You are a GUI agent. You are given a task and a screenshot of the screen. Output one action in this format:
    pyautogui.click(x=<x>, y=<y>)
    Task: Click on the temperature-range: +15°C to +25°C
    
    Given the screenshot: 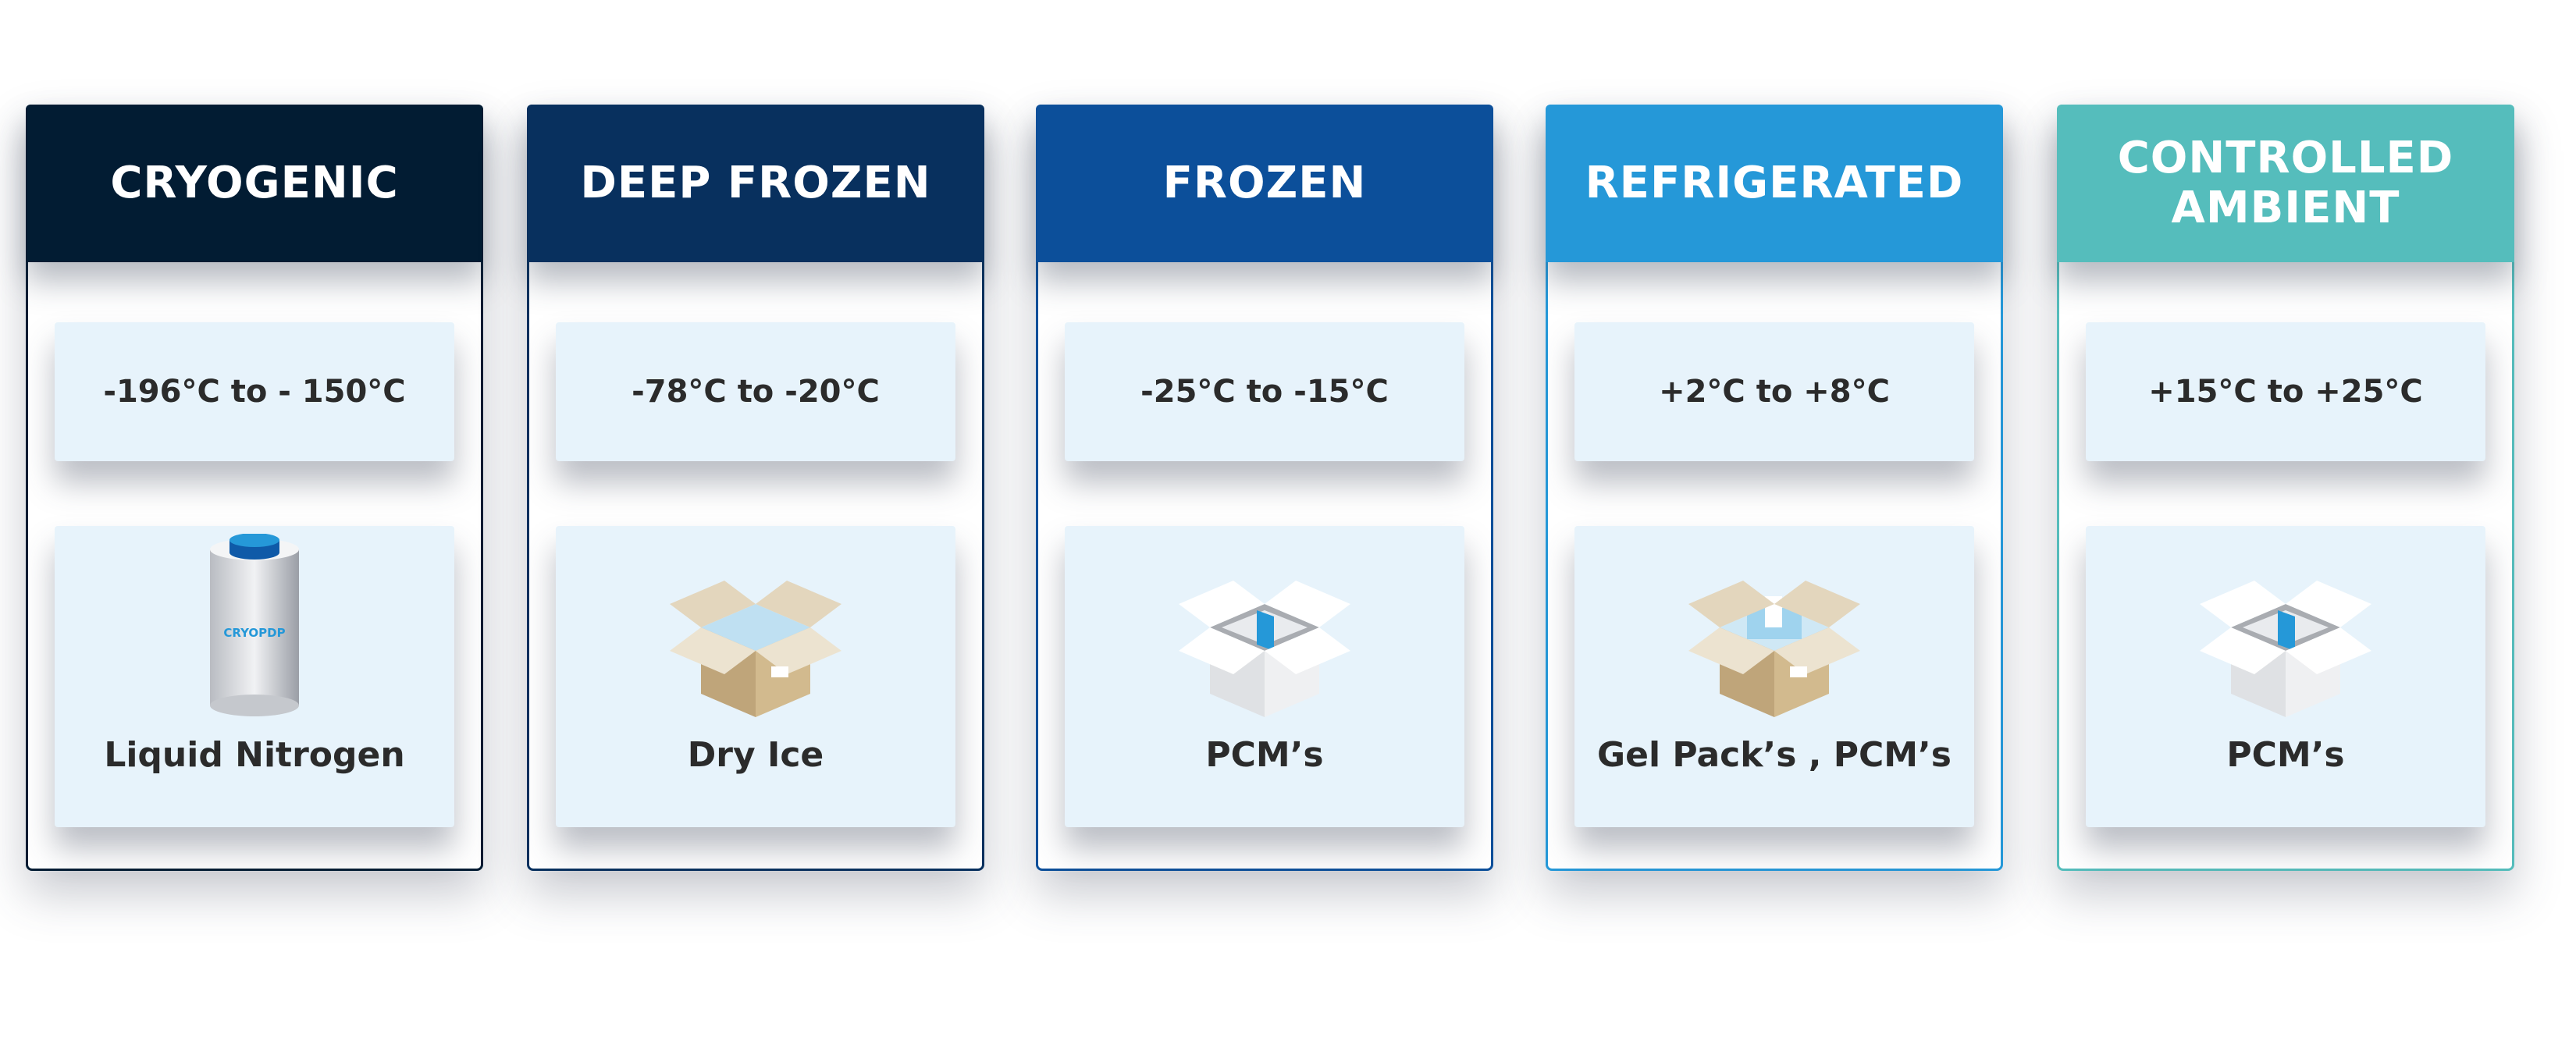 What is the action you would take?
    pyautogui.click(x=2285, y=391)
    